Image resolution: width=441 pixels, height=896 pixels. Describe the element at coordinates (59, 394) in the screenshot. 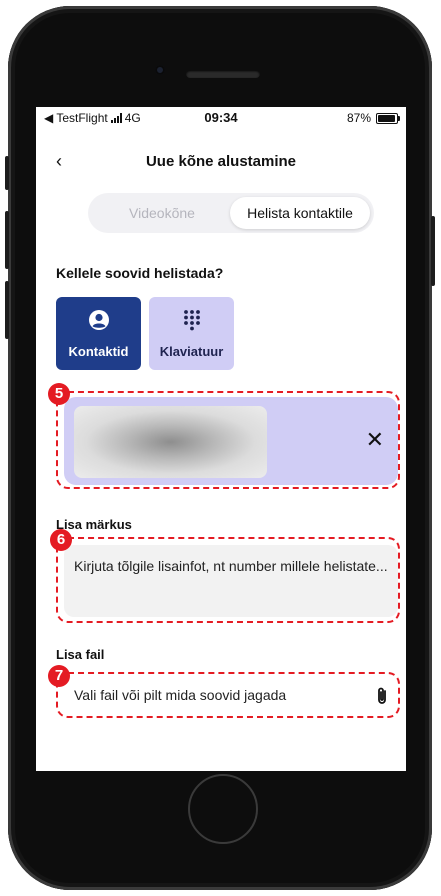

I see `annotation-badge-5: 5` at that location.